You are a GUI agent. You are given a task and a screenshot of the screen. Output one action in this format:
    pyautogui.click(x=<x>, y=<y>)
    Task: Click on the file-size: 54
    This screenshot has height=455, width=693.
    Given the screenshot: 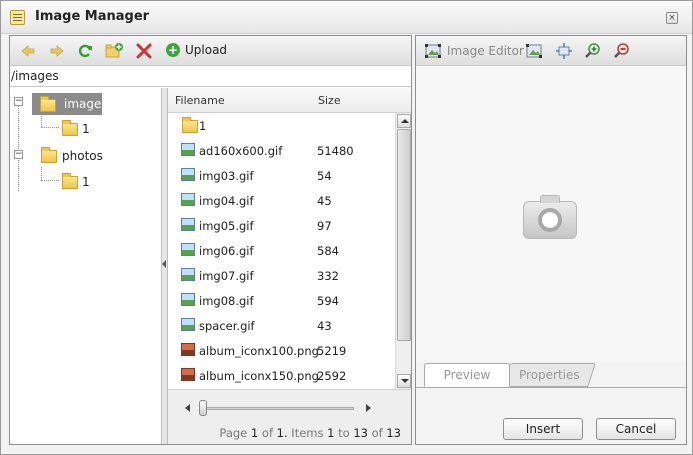 What is the action you would take?
    pyautogui.click(x=324, y=176)
    